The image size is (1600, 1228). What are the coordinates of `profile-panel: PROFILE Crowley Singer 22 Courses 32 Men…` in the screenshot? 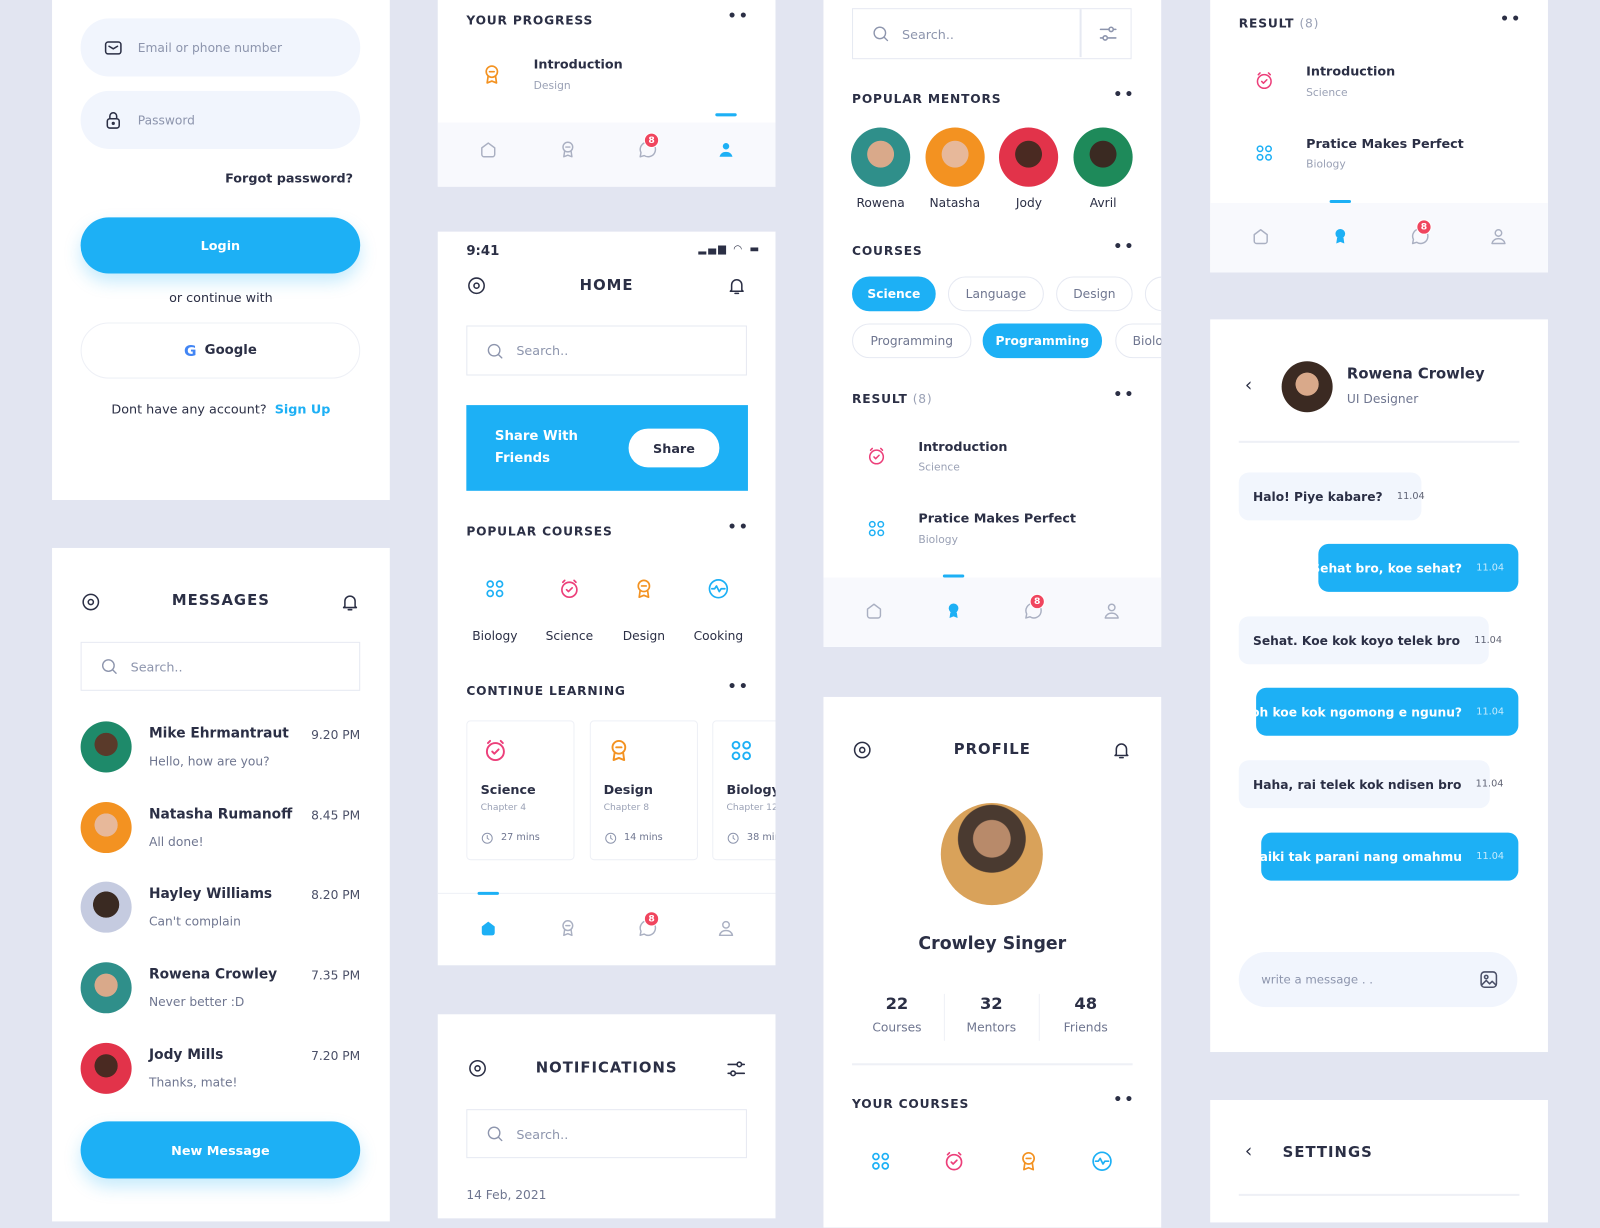 It's located at (992, 962).